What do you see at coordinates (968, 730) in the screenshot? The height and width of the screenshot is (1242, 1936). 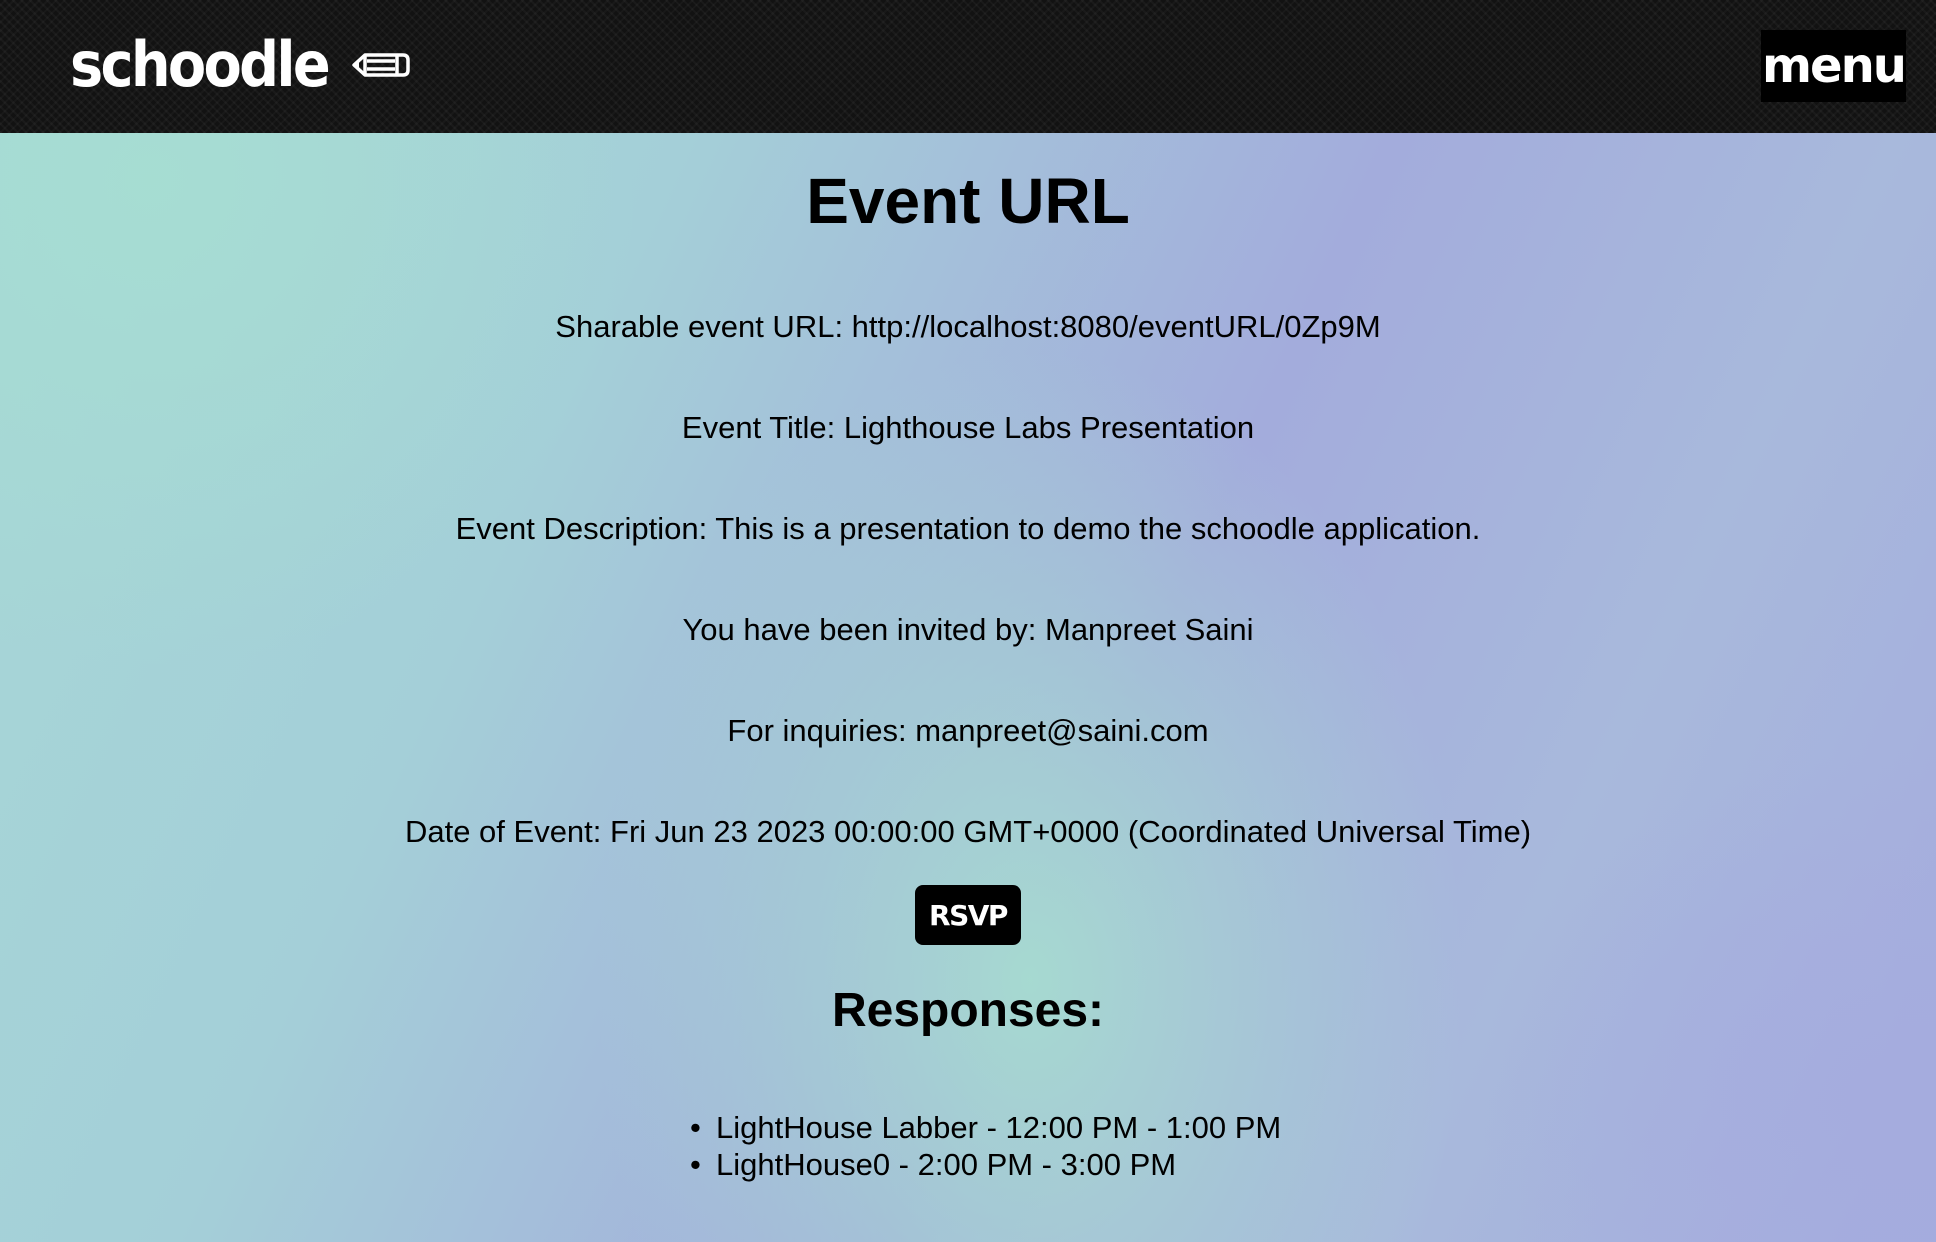 I see `inquiries-line: For inquiries: manpreet@saini.com` at bounding box center [968, 730].